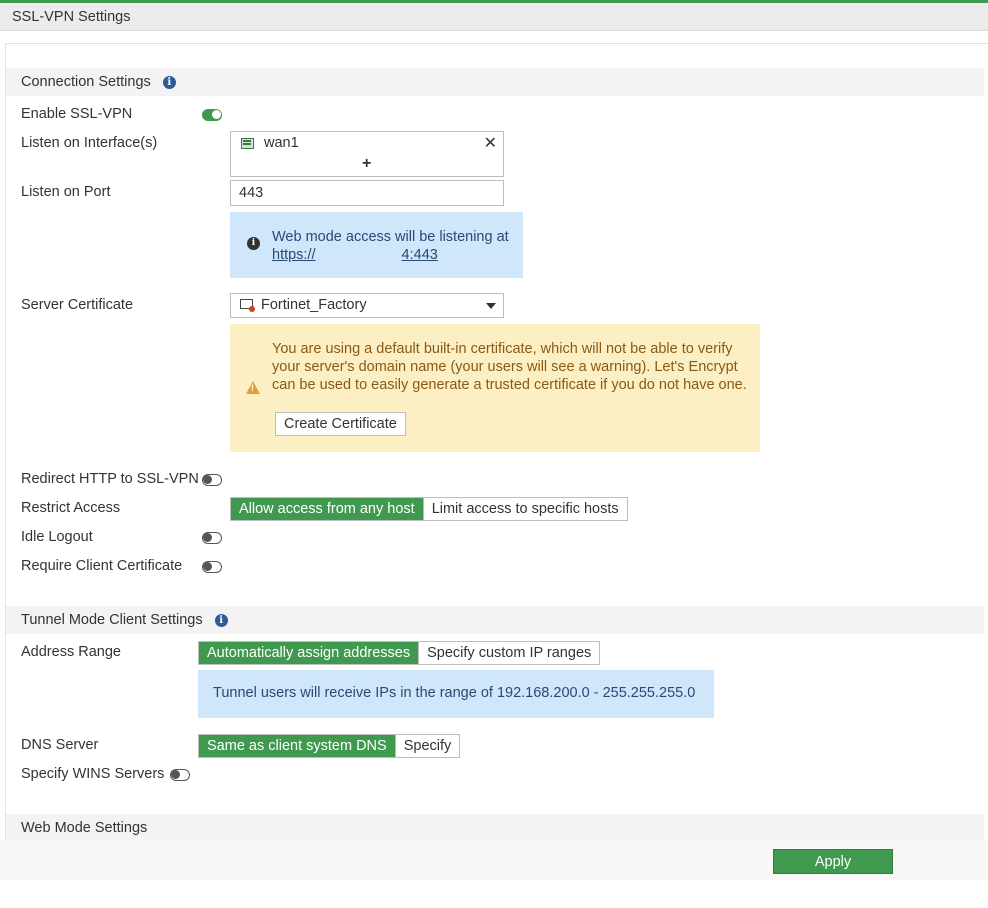 The width and height of the screenshot is (988, 908). Describe the element at coordinates (833, 861) in the screenshot. I see `apply-button: Apply` at that location.